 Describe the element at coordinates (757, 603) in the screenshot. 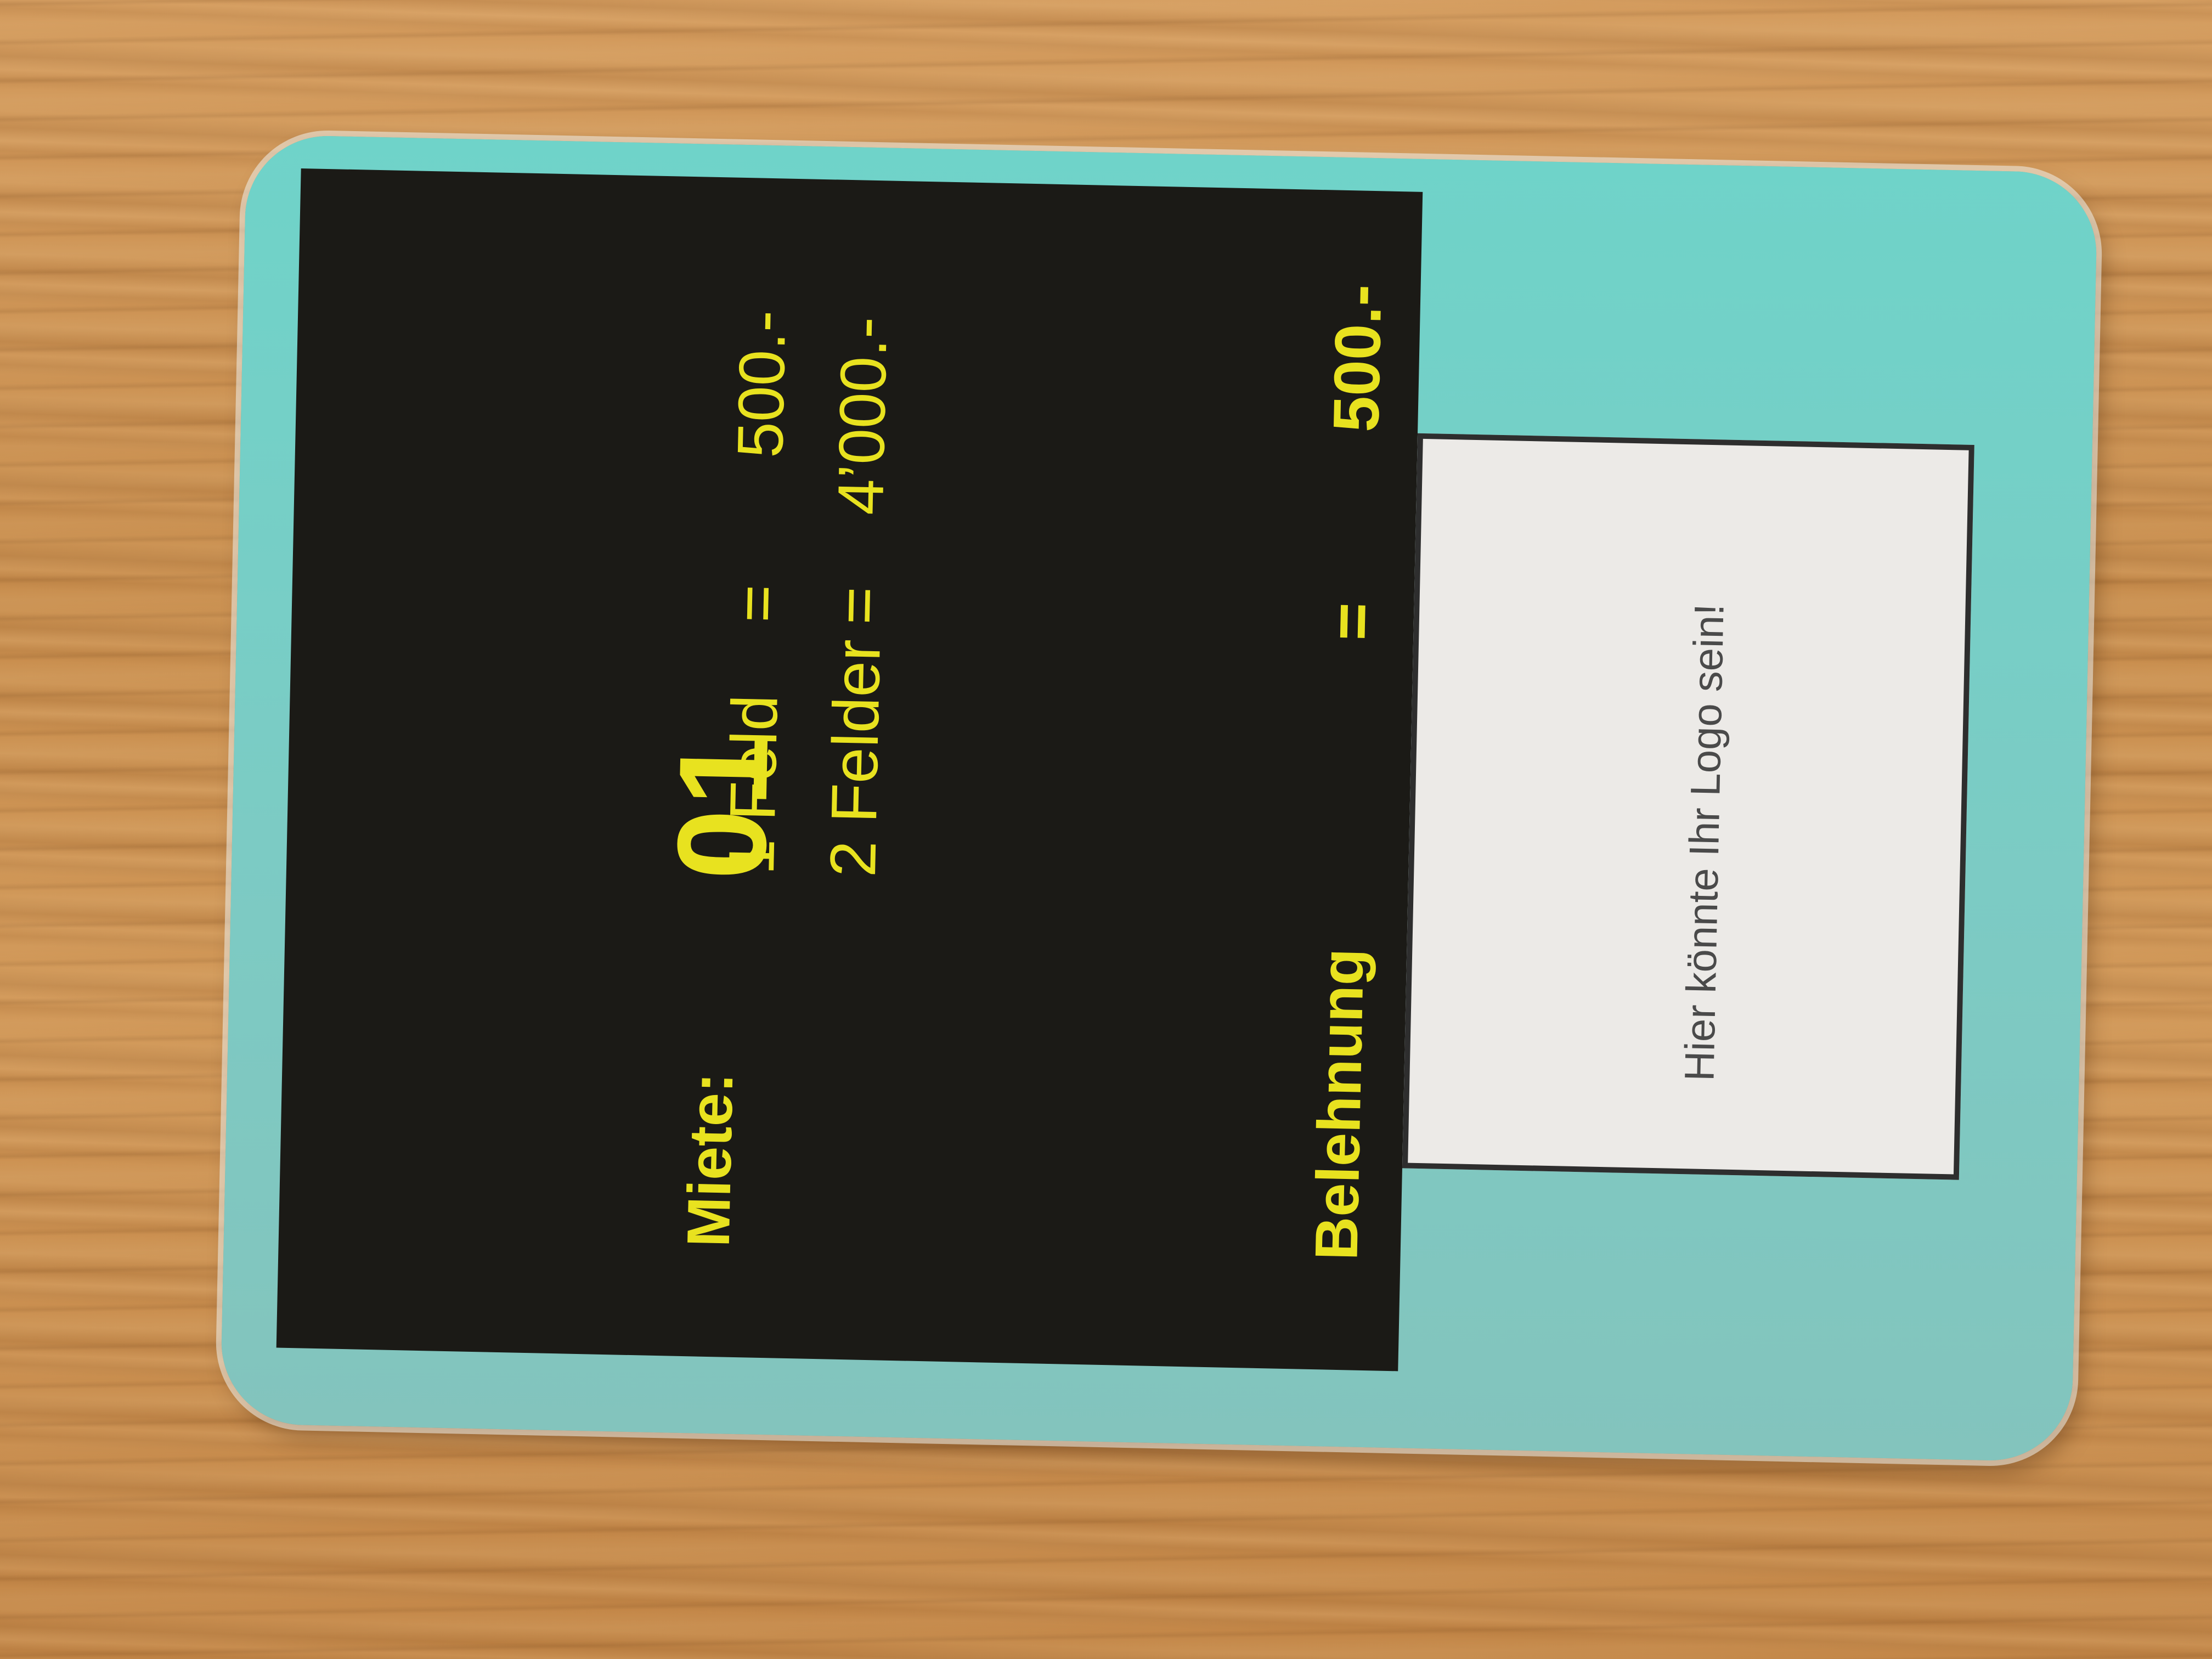

I see `rent-row-1-equals: =` at that location.